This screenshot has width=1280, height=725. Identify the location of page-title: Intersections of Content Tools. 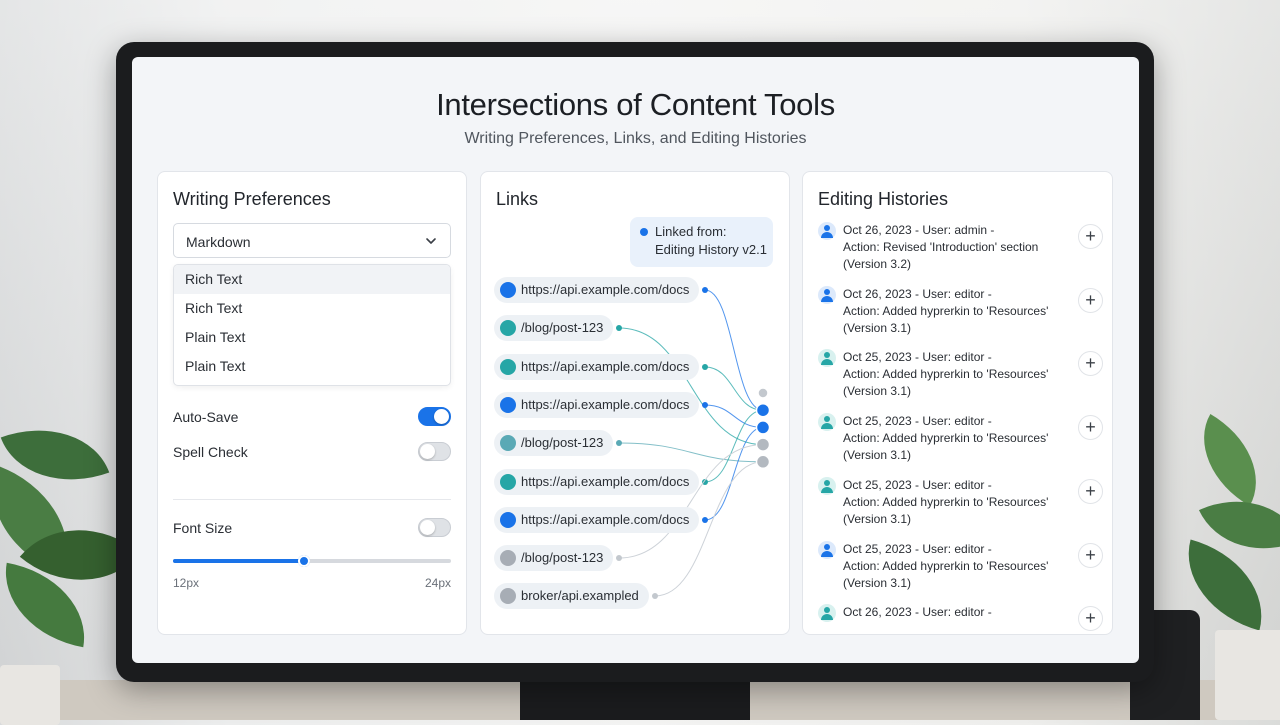
(635, 104).